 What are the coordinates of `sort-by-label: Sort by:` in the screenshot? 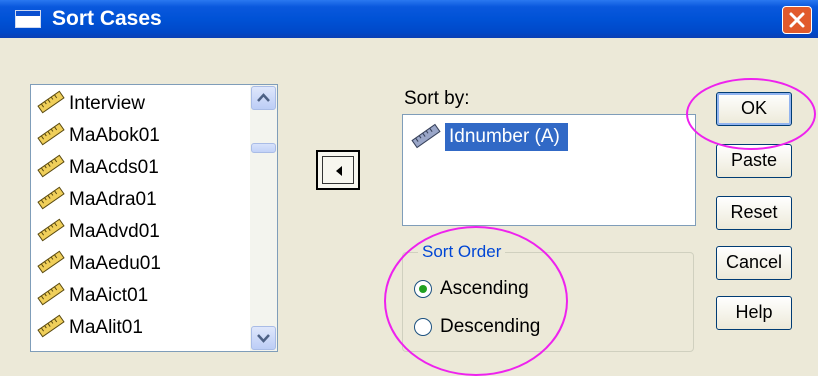 It's located at (437, 98).